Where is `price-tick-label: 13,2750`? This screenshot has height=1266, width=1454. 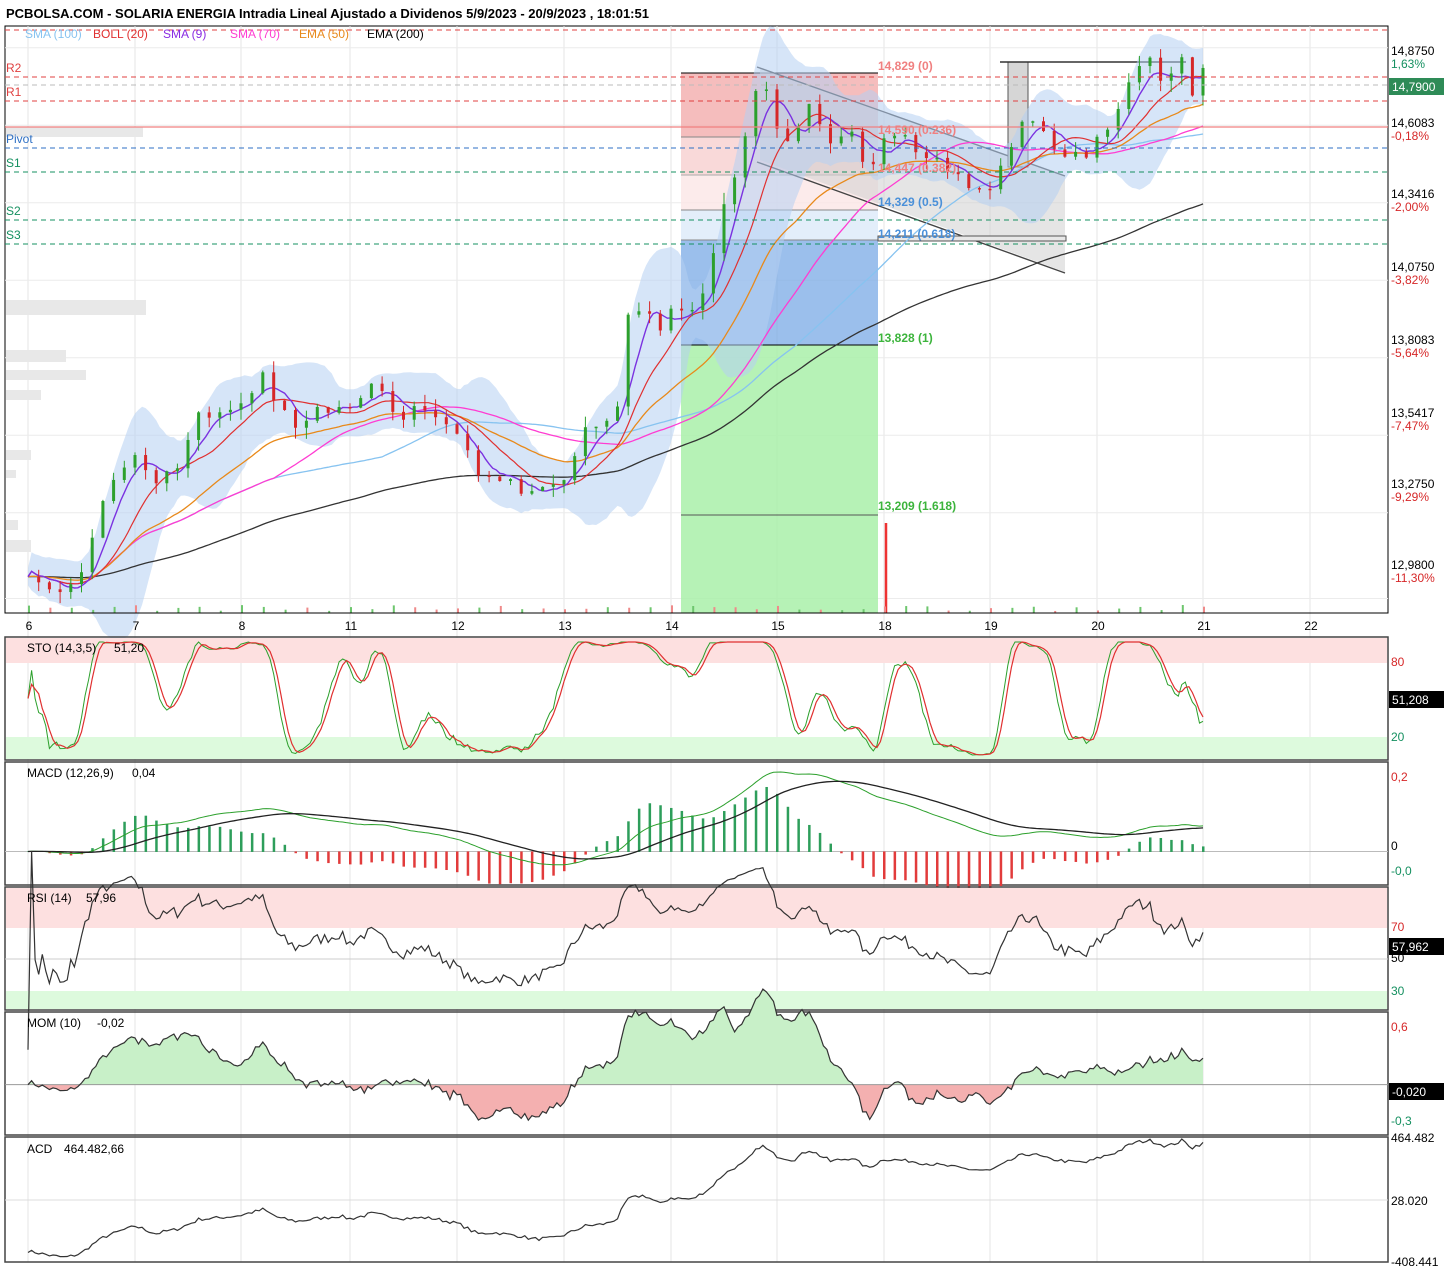
price-tick-label: 13,2750 is located at coordinates (1413, 484).